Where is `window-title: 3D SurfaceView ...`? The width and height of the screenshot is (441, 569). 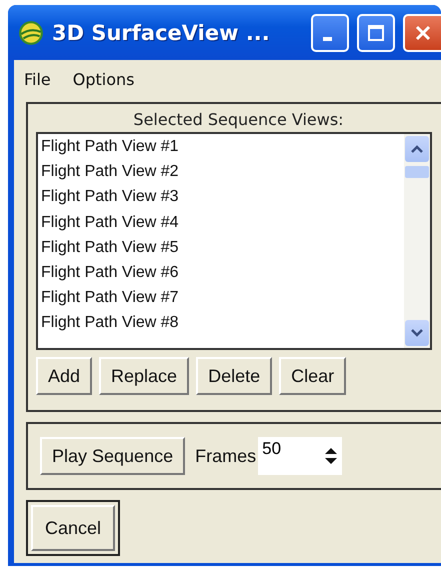 window-title: 3D SurfaceView ... is located at coordinates (161, 32).